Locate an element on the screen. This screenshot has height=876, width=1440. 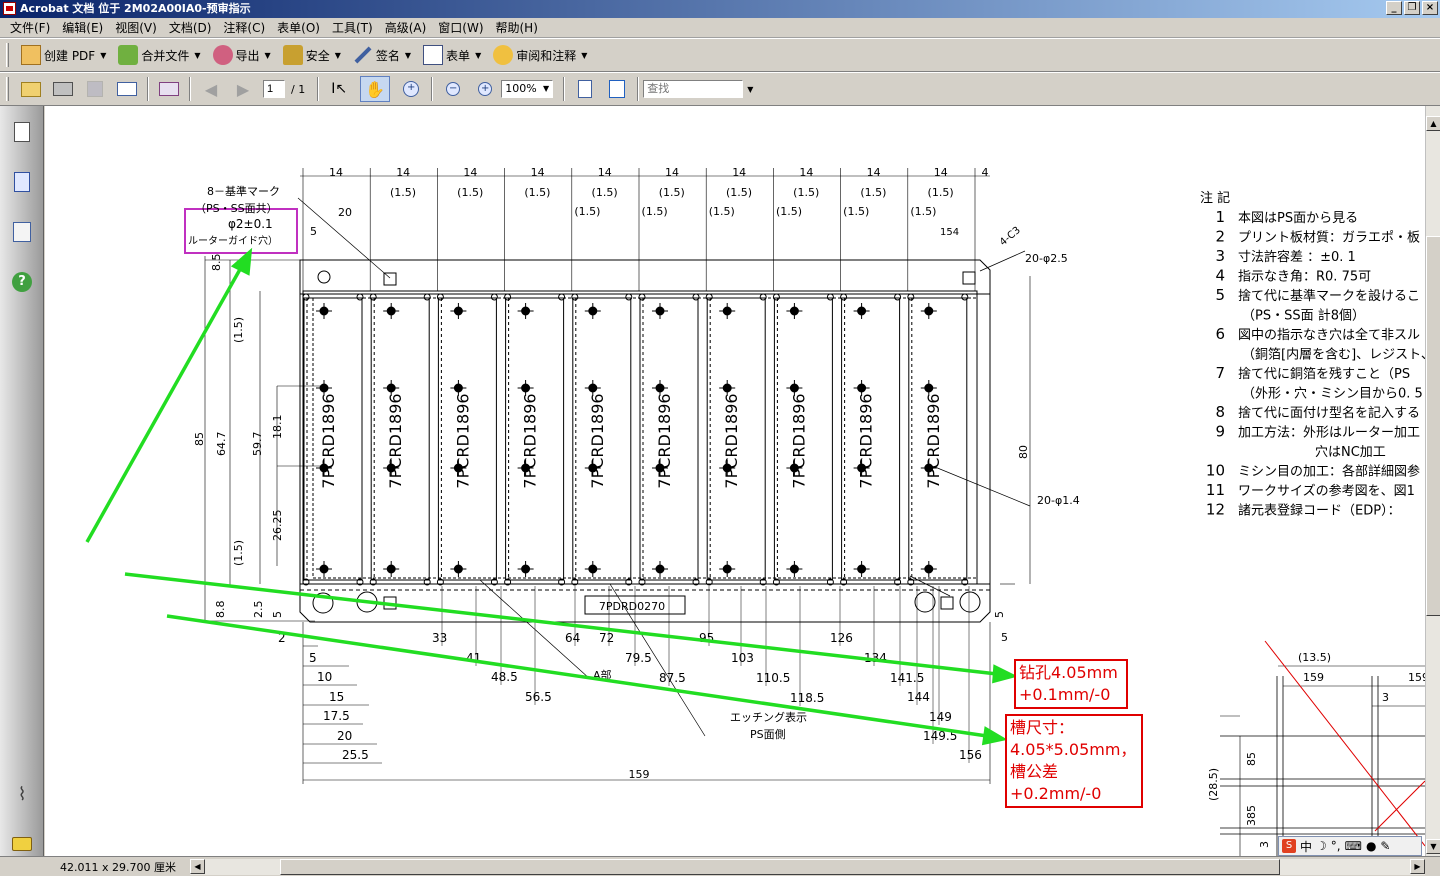
review-label: 审阅和注释 is located at coordinates (546, 55).